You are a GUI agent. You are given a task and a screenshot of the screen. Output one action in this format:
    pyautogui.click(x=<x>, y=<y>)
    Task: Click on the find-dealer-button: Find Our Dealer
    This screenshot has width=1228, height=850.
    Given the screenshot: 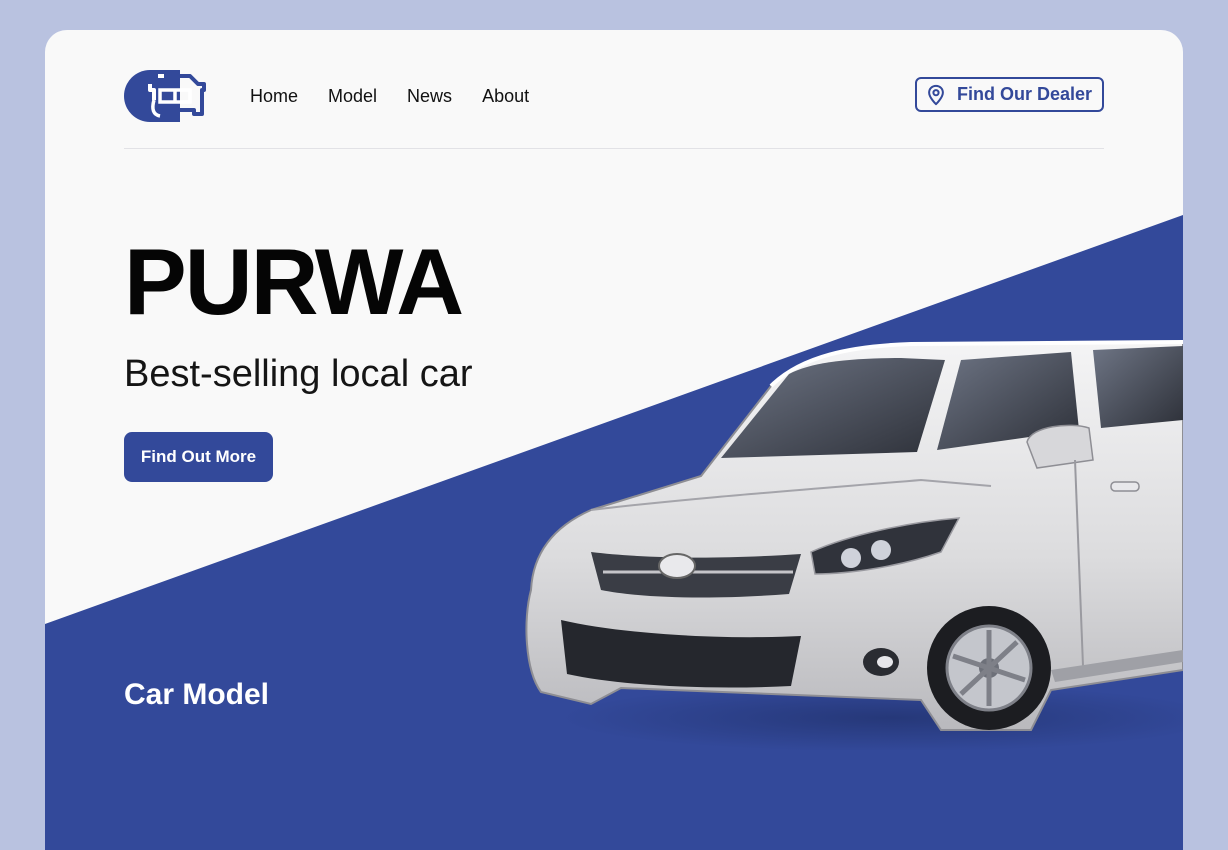 What is the action you would take?
    pyautogui.click(x=1009, y=94)
    